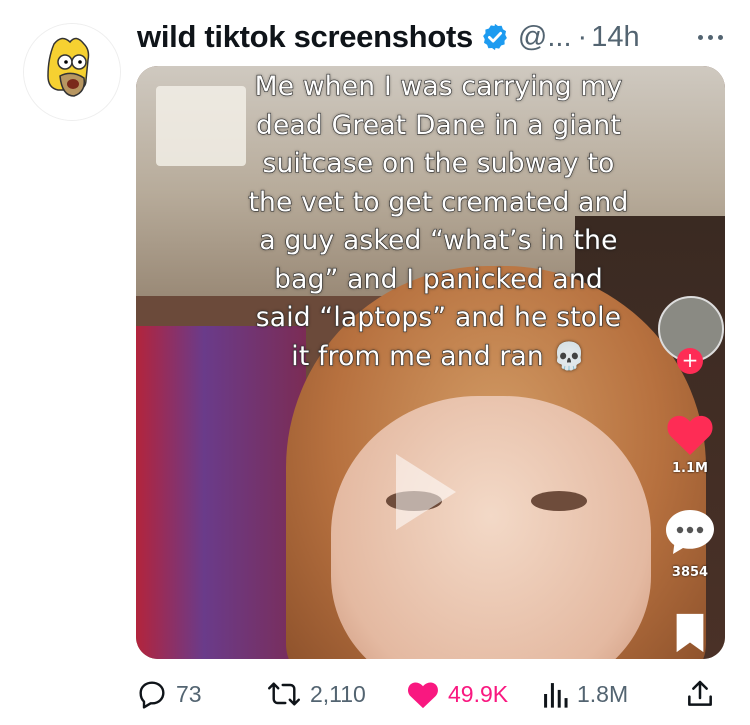  Describe the element at coordinates (690, 435) in the screenshot. I see `tiktok-heart-icon` at that location.